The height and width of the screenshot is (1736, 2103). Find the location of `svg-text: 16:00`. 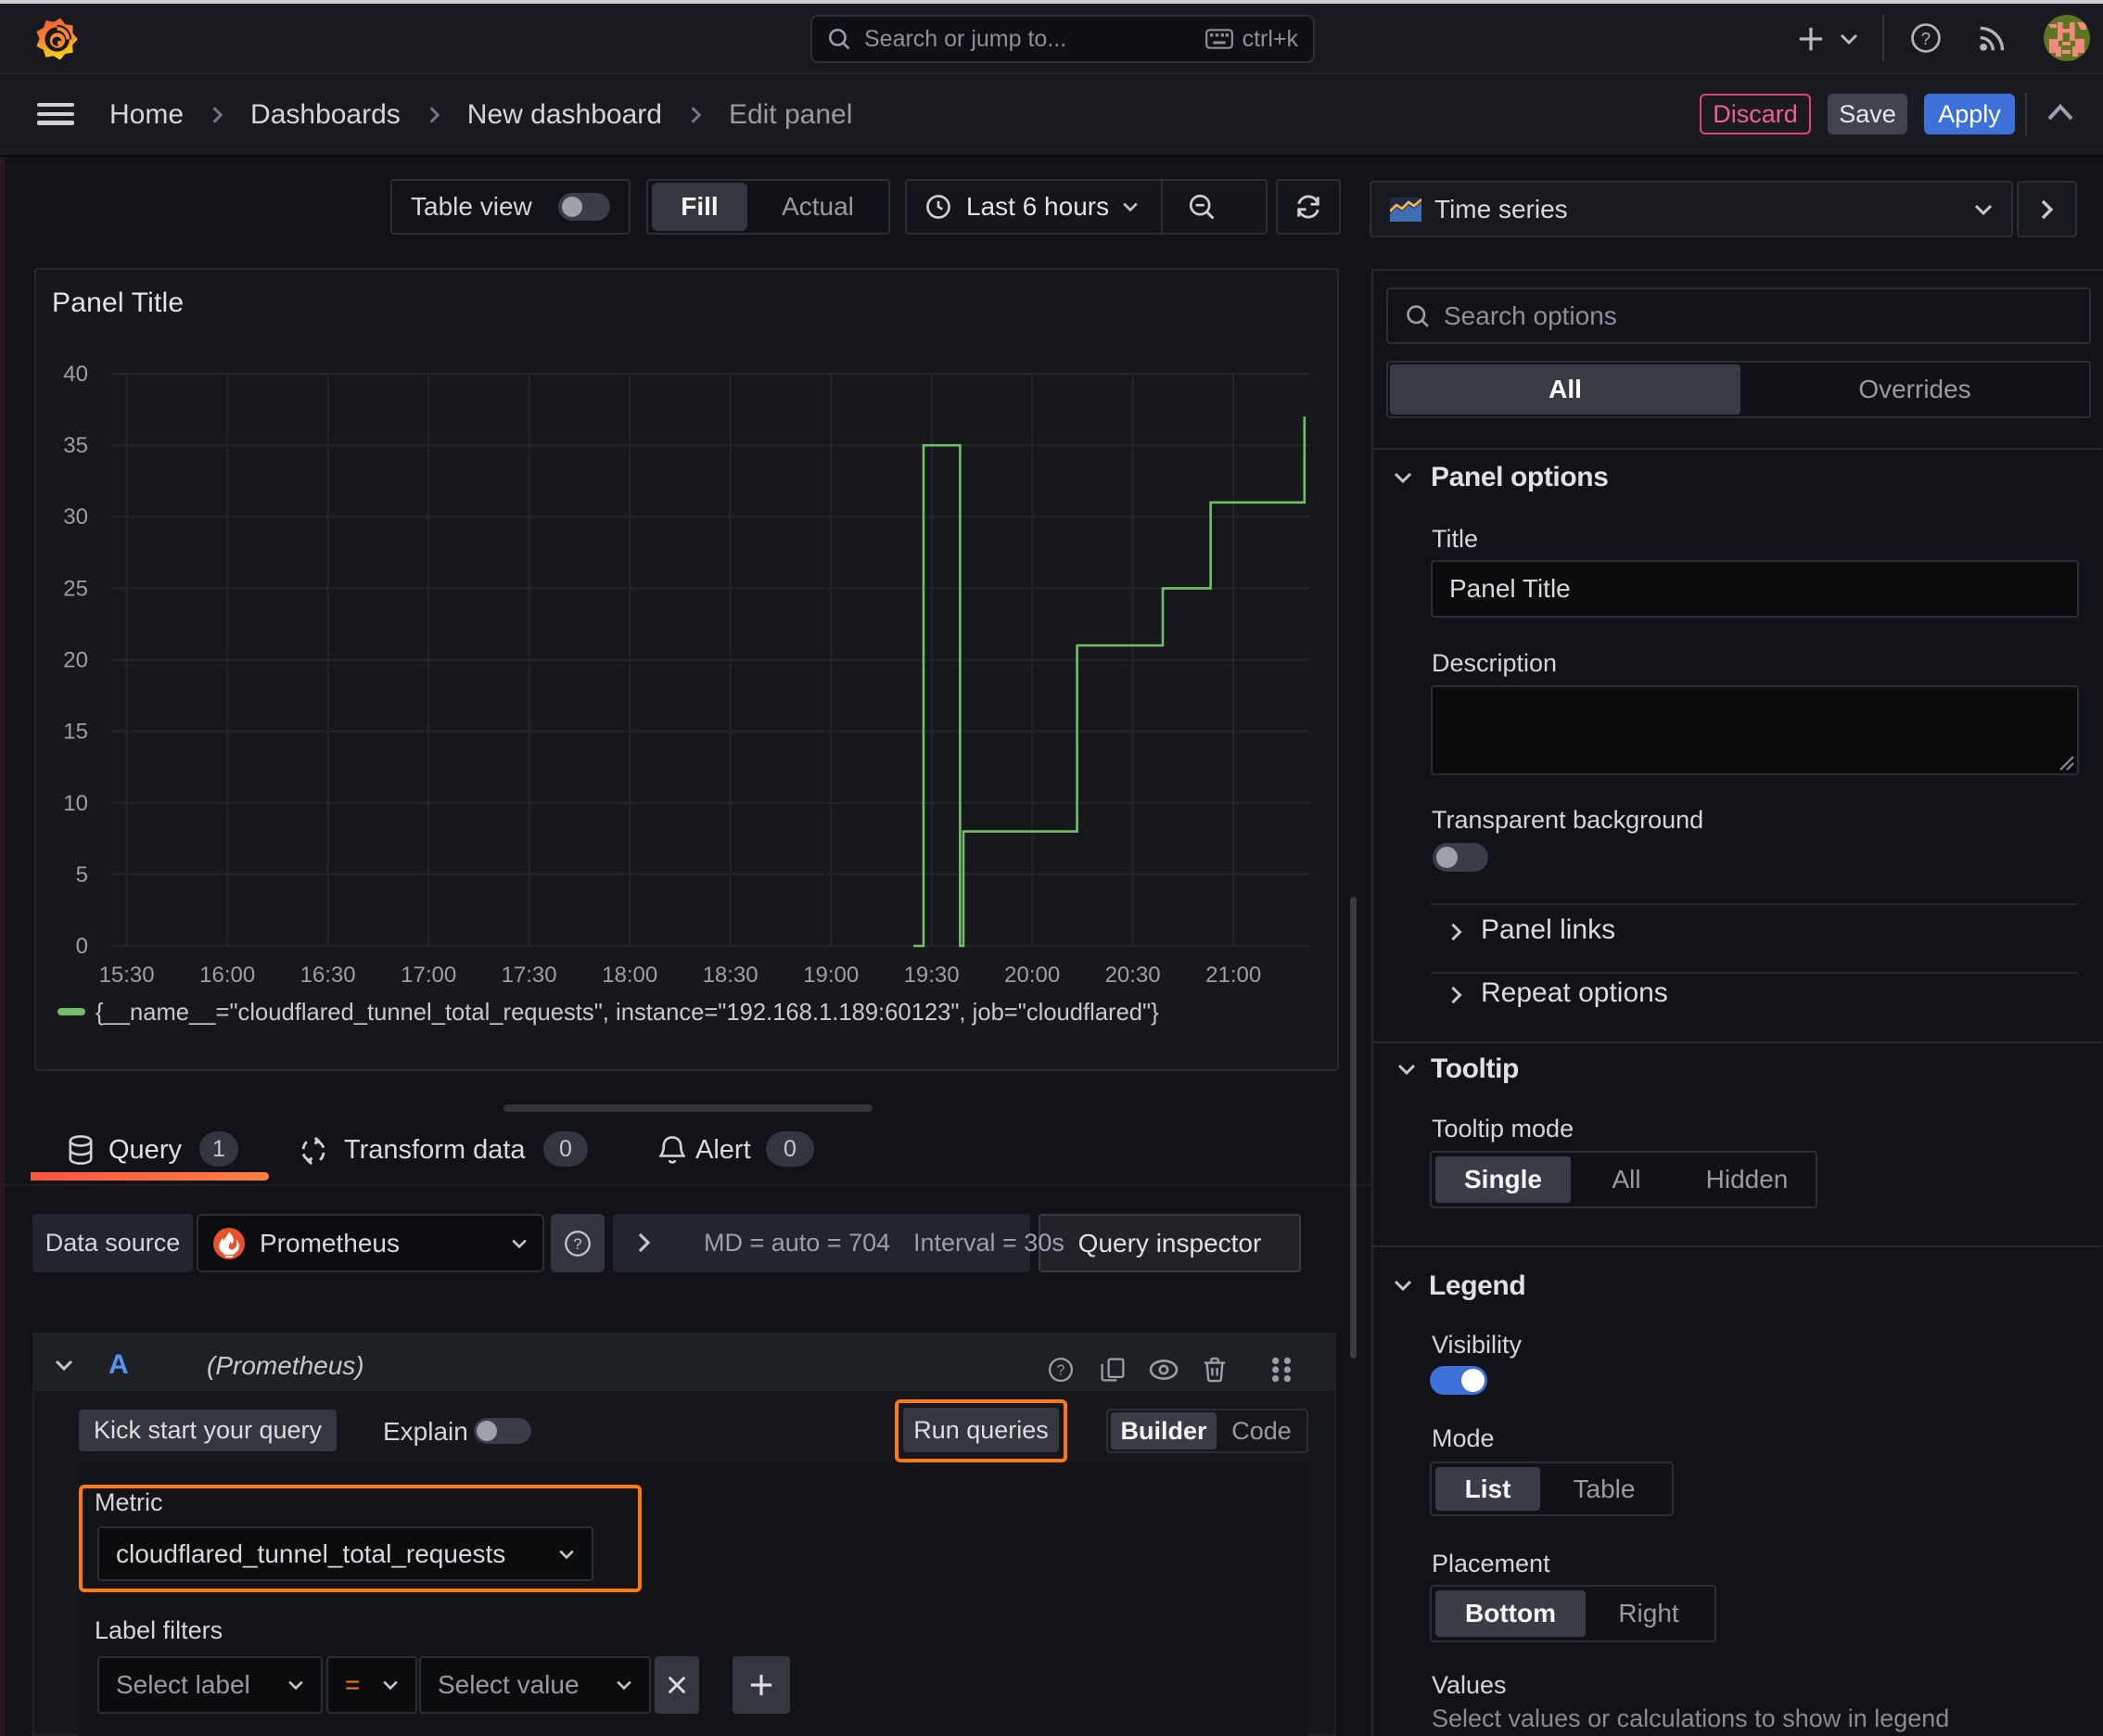

svg-text: 16:00 is located at coordinates (227, 975).